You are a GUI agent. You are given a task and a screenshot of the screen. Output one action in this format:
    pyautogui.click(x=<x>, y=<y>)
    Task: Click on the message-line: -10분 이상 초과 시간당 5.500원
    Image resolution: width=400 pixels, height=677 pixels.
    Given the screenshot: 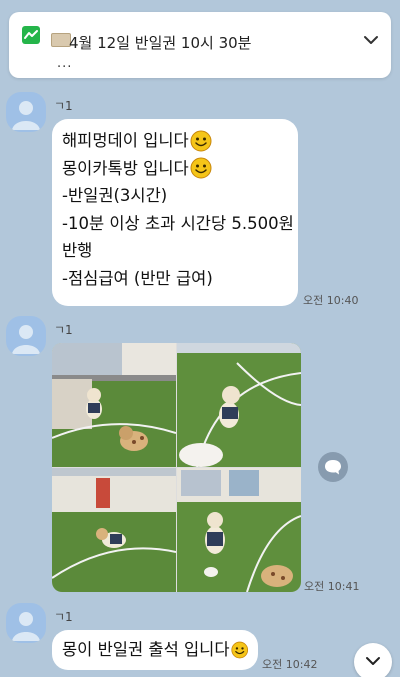 What is the action you would take?
    pyautogui.click(x=178, y=223)
    